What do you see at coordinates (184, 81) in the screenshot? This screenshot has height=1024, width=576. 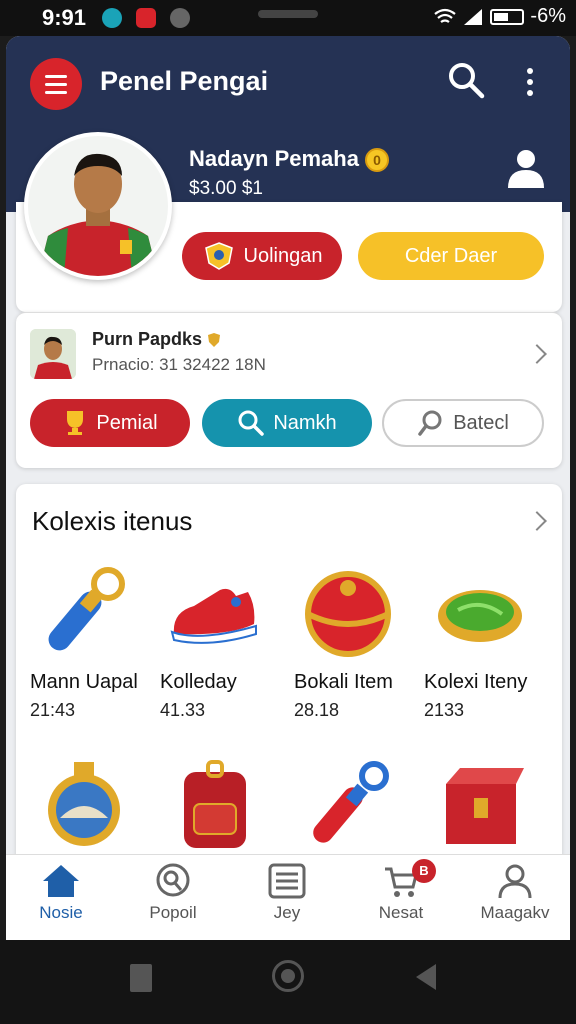 I see `app-title: Penel Pengai` at bounding box center [184, 81].